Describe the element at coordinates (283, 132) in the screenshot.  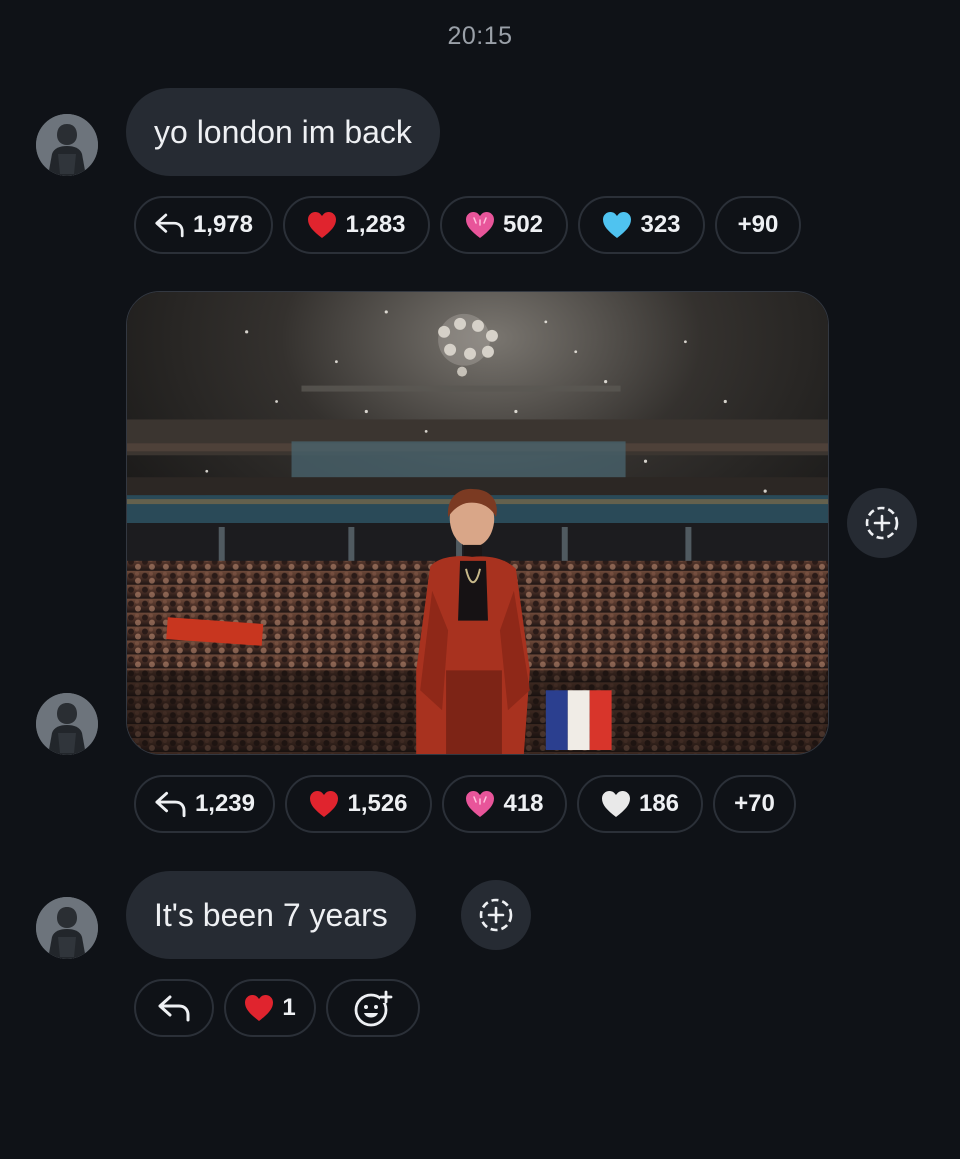
I see `message-bubble: yo london im back` at that location.